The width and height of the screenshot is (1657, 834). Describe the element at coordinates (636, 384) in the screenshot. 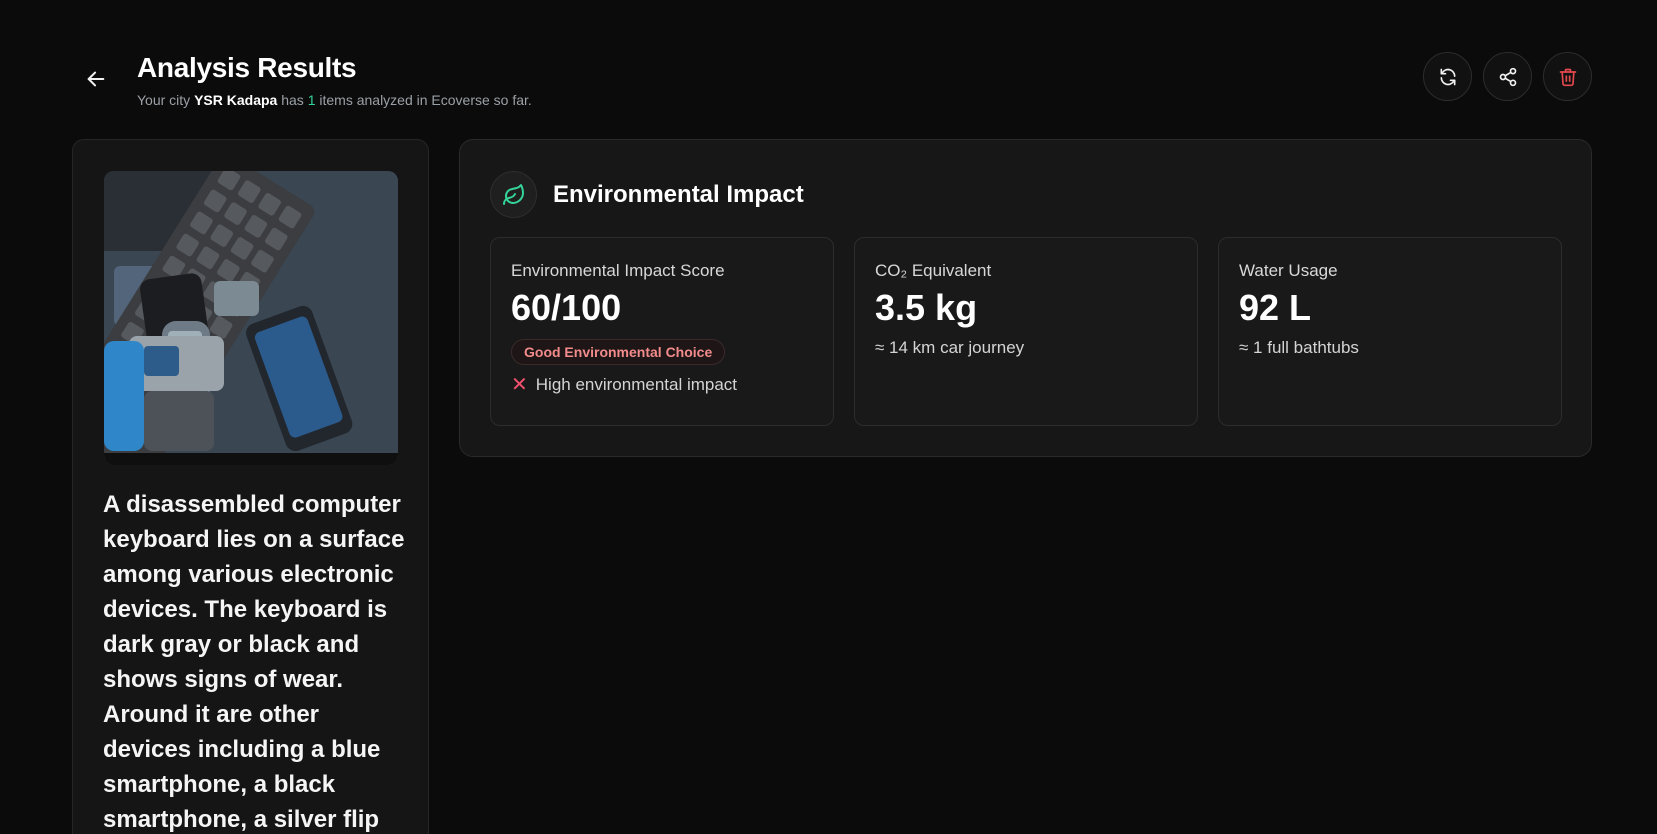

I see `impact-level-text: High environmental impact` at that location.